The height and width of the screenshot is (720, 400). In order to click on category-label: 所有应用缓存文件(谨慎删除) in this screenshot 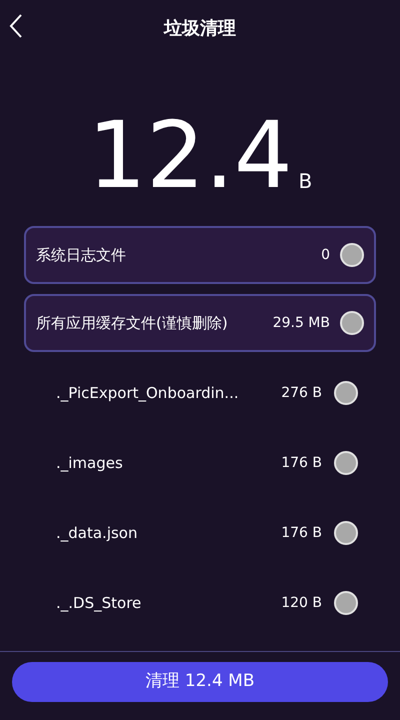, I will do `click(132, 323)`.